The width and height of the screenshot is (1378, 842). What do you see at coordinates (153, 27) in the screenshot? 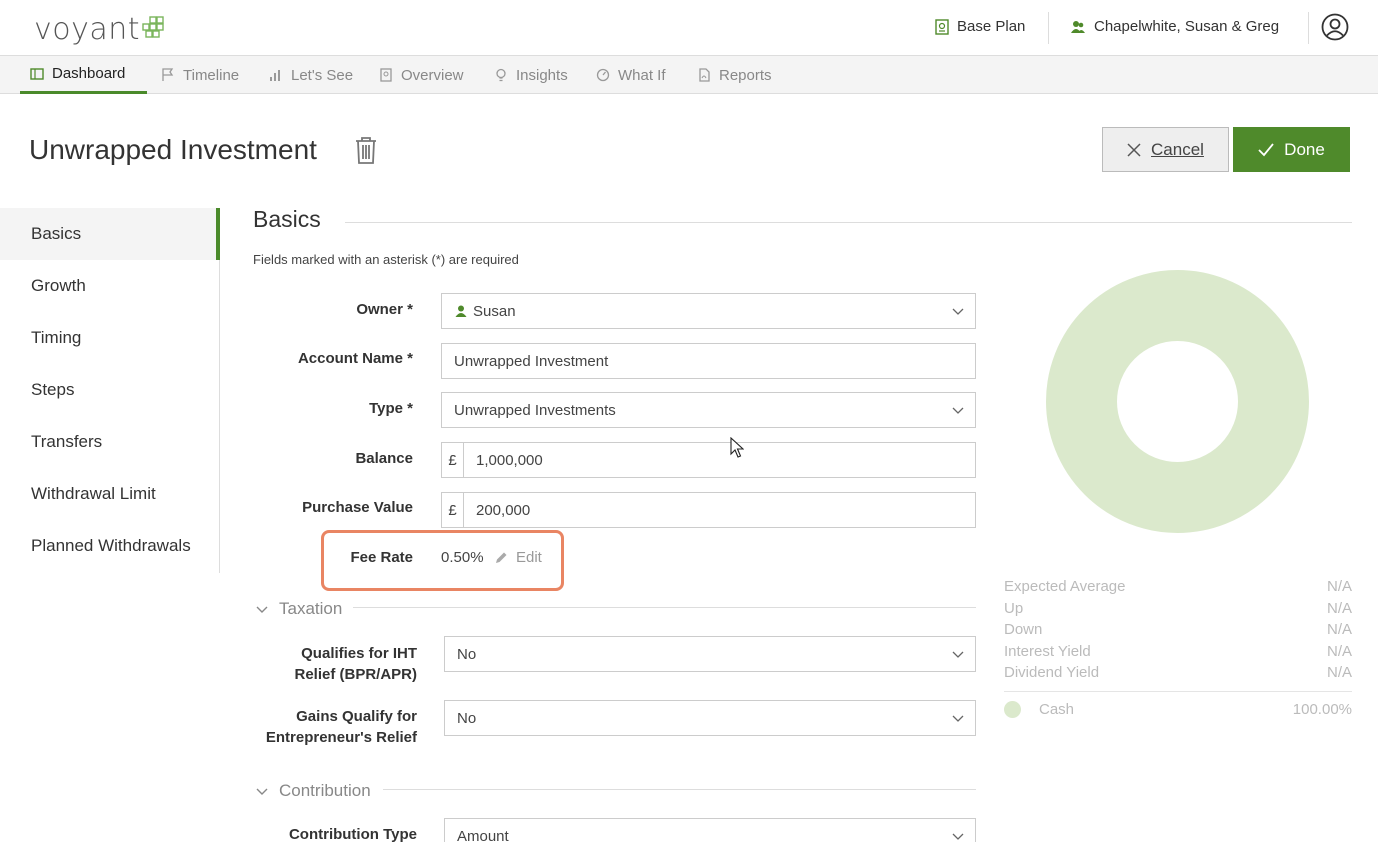
I see `logo-mark-icon` at bounding box center [153, 27].